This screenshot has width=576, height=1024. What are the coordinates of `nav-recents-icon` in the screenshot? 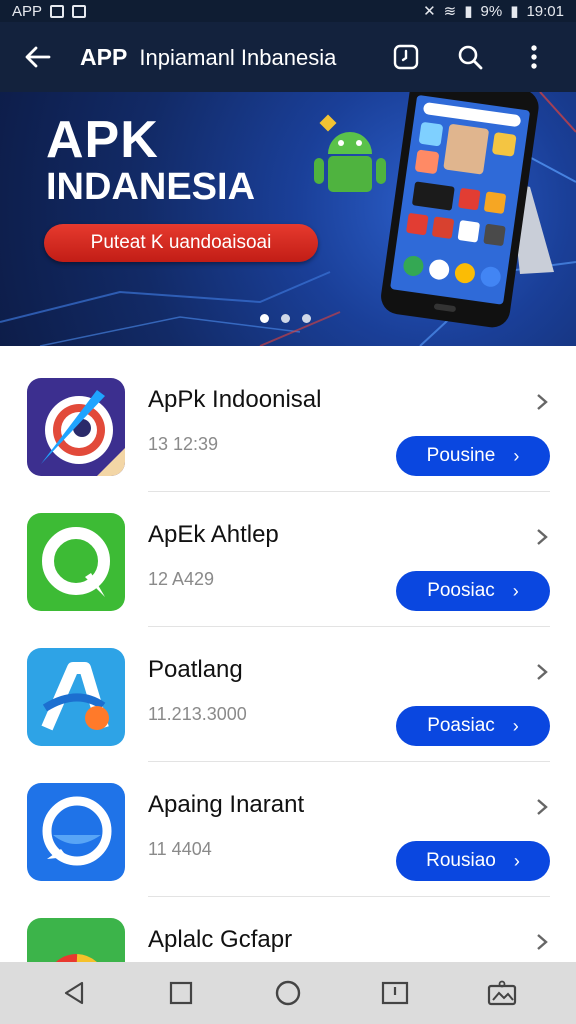 It's located at (180, 993).